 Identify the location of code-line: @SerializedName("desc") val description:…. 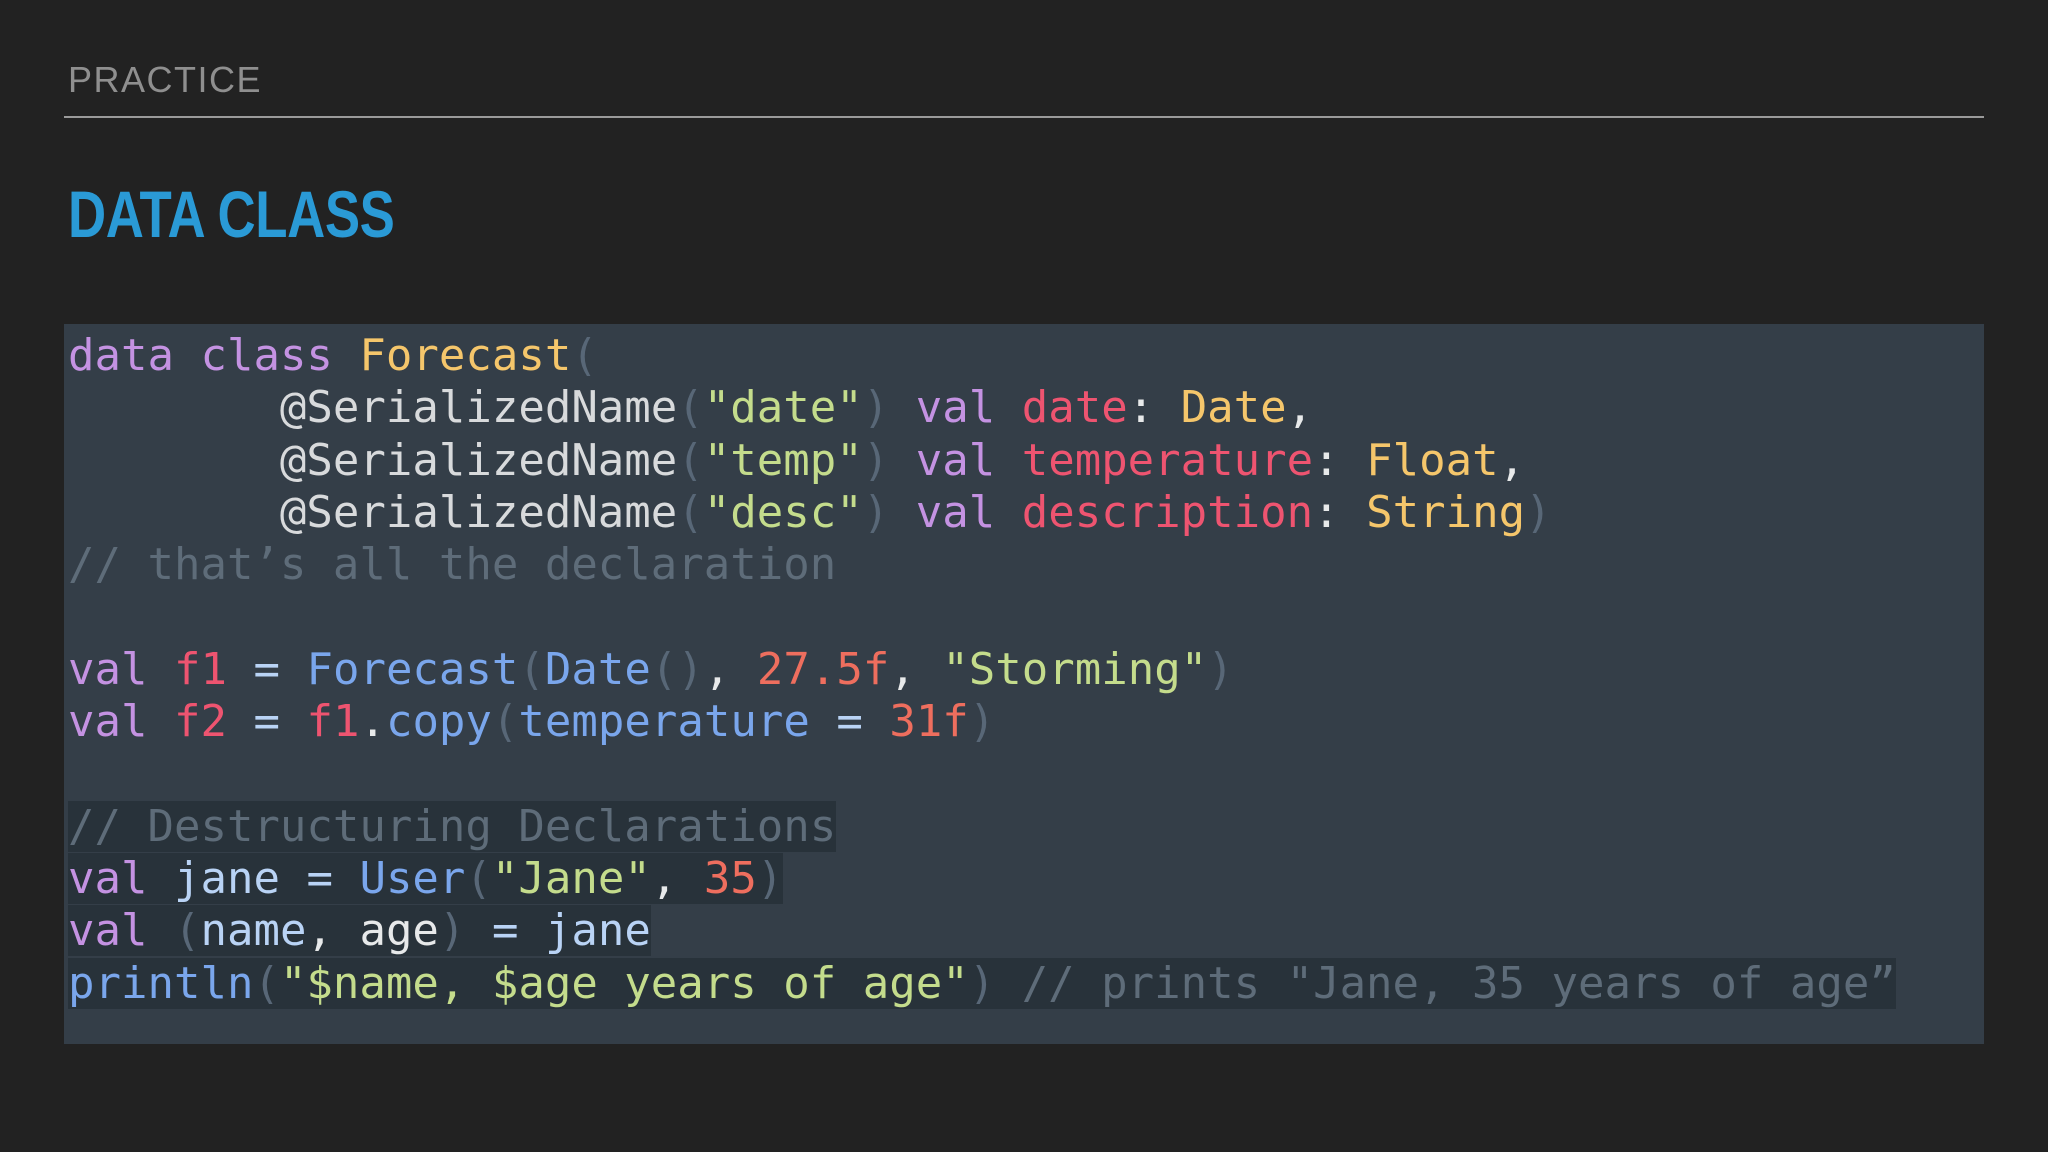
(915, 512).